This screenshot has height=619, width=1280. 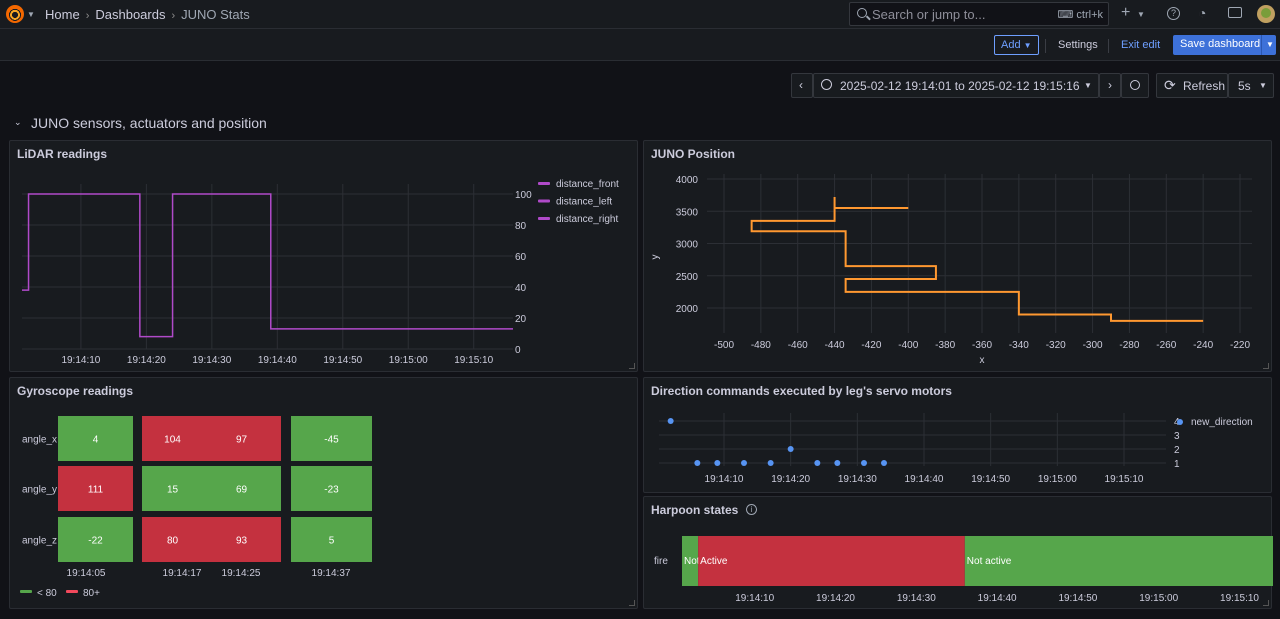 I want to click on save-button-label: Save dashboard, so click(x=1220, y=44).